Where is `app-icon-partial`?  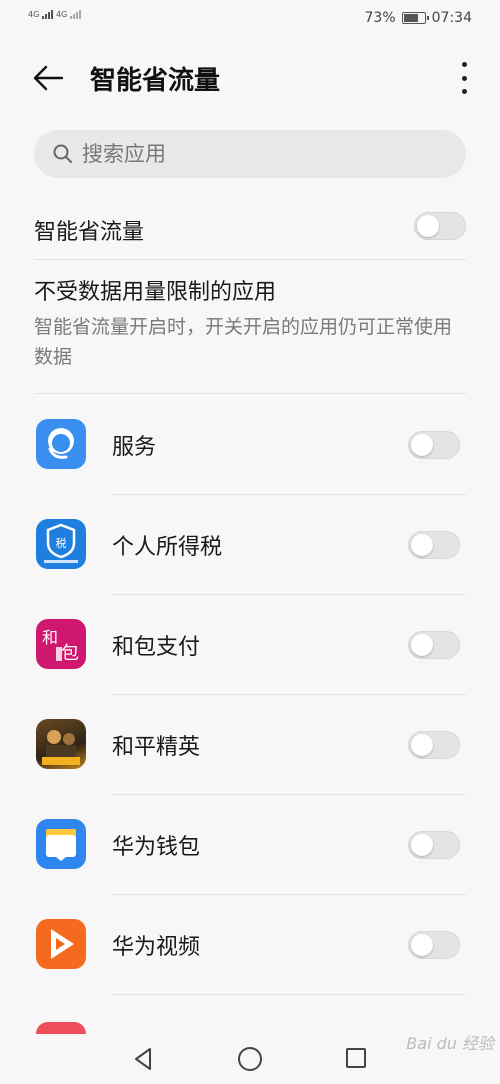
app-icon-partial is located at coordinates (61, 1028).